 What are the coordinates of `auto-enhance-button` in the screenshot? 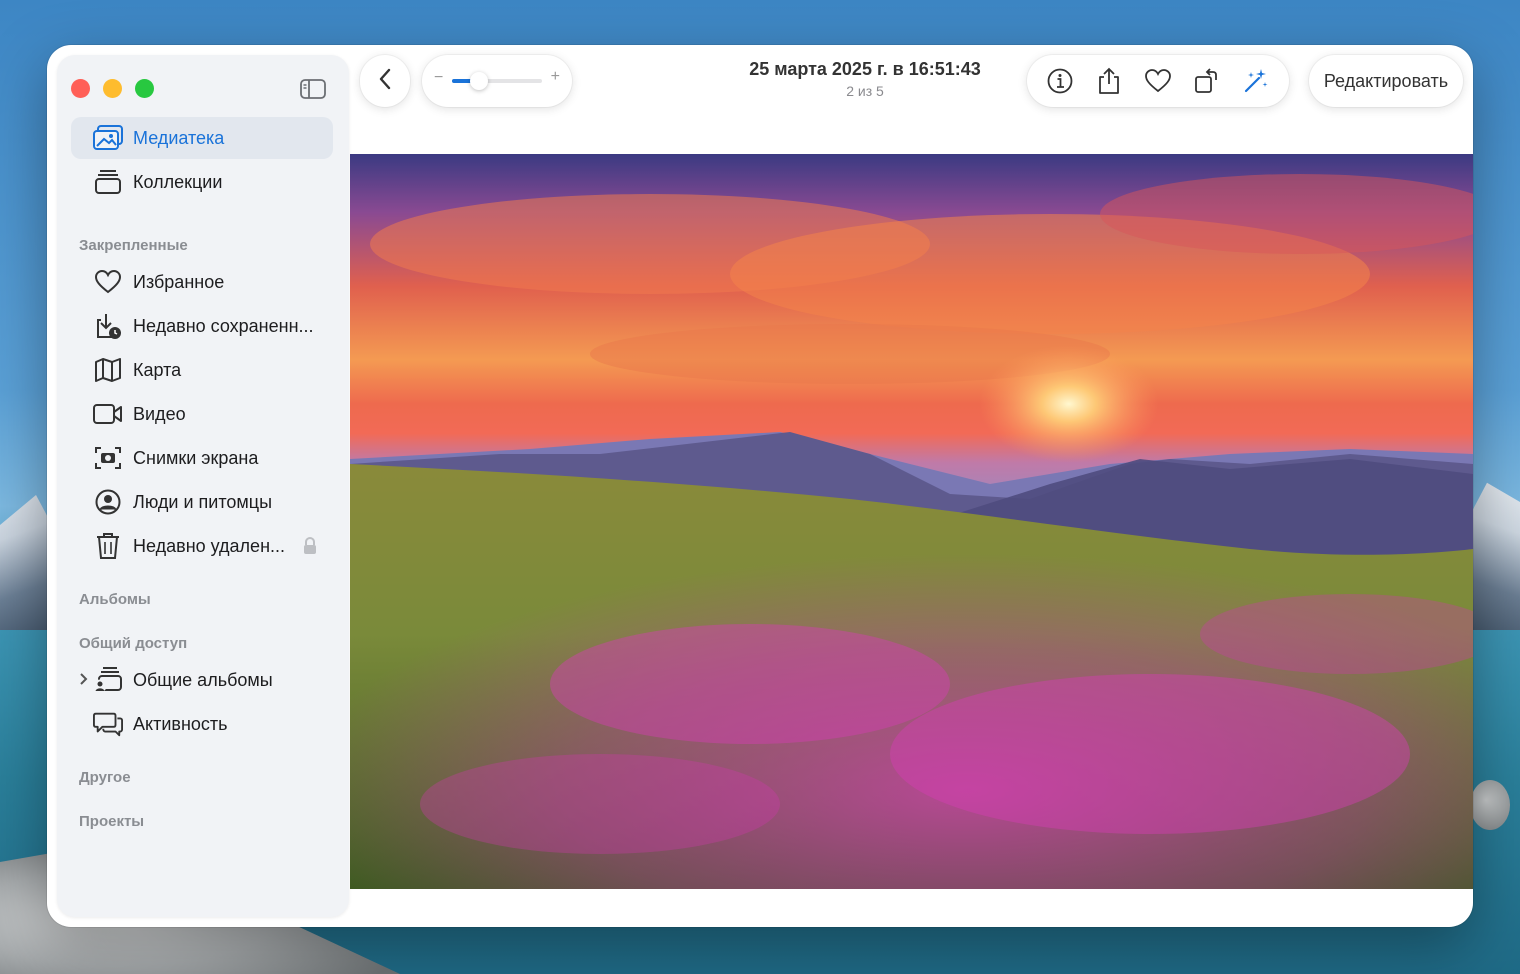 It's located at (1256, 81).